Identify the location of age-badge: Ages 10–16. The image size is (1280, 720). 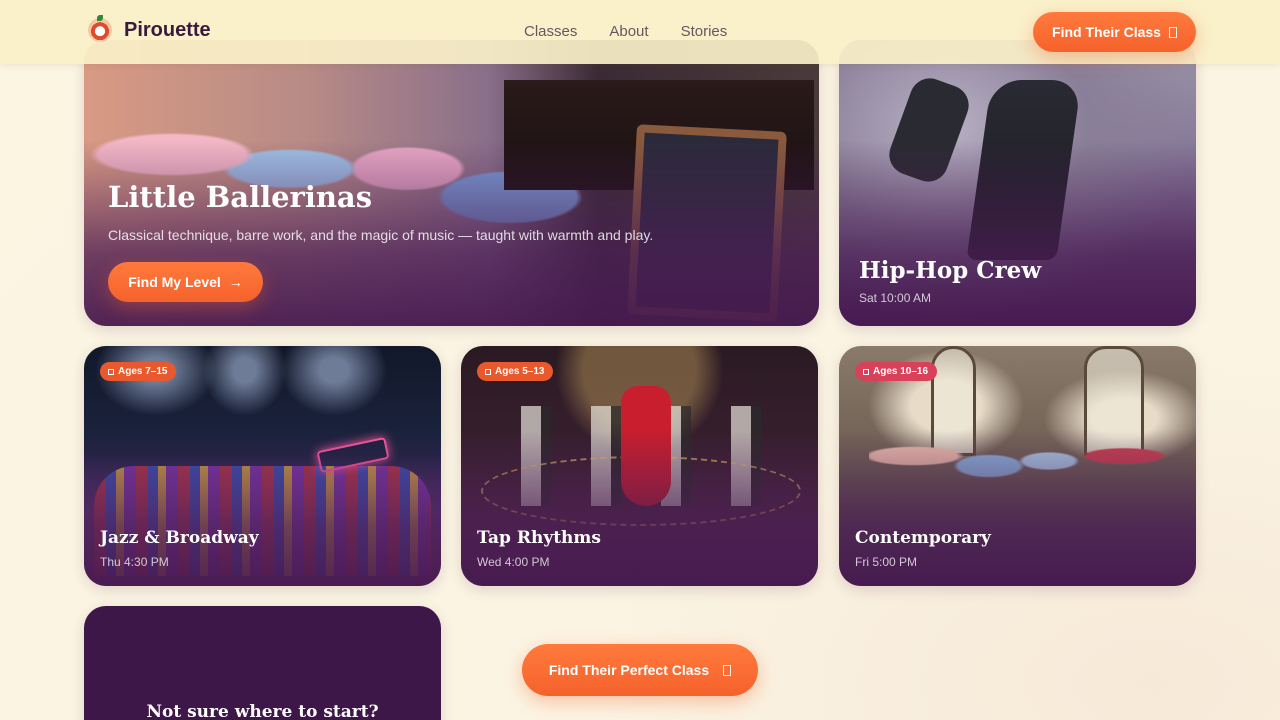
(896, 371).